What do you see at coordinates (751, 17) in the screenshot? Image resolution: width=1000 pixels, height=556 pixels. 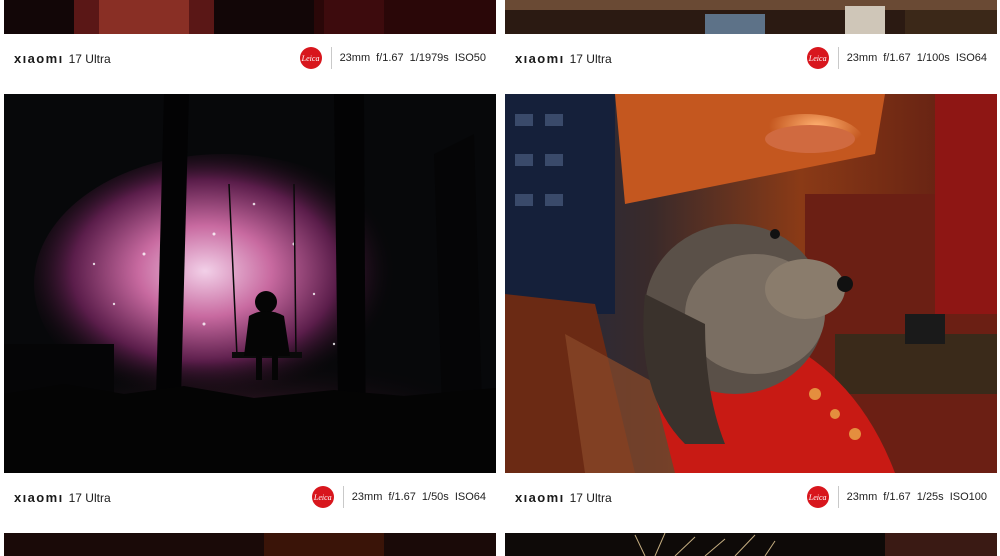 I see `photo-top-right` at bounding box center [751, 17].